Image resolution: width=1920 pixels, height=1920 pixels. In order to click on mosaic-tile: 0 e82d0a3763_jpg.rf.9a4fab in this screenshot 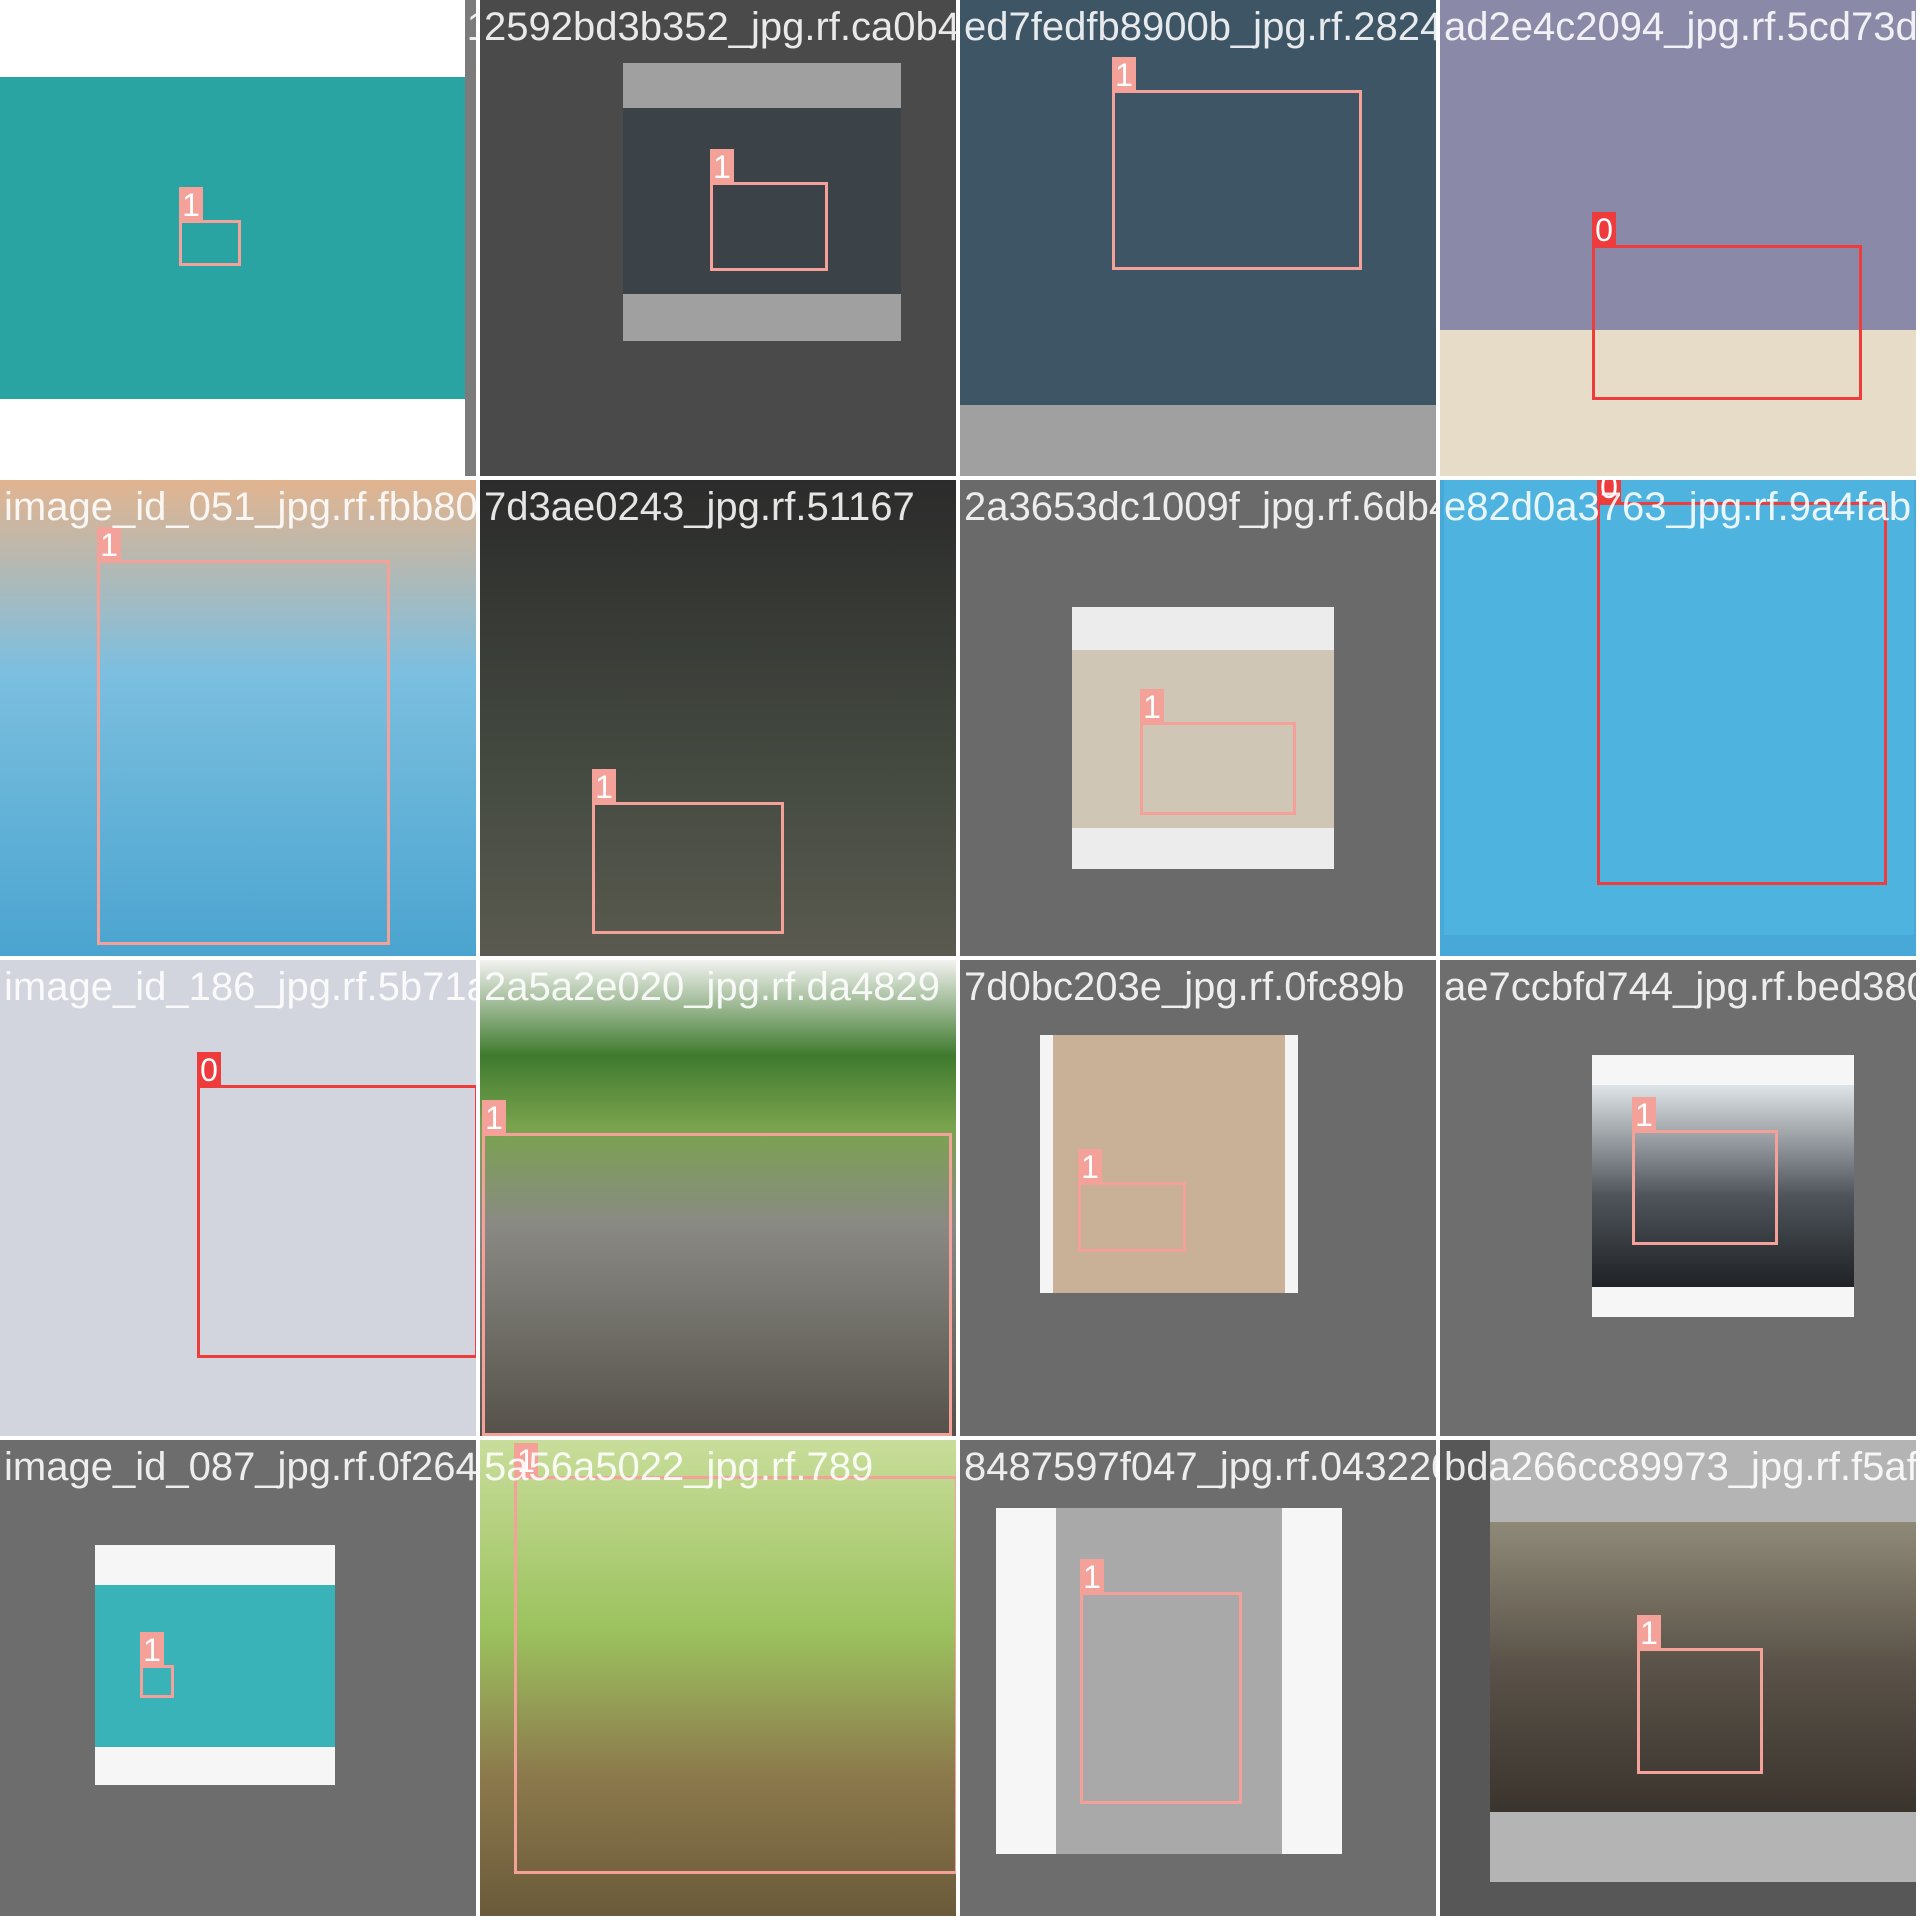, I will do `click(1679, 719)`.